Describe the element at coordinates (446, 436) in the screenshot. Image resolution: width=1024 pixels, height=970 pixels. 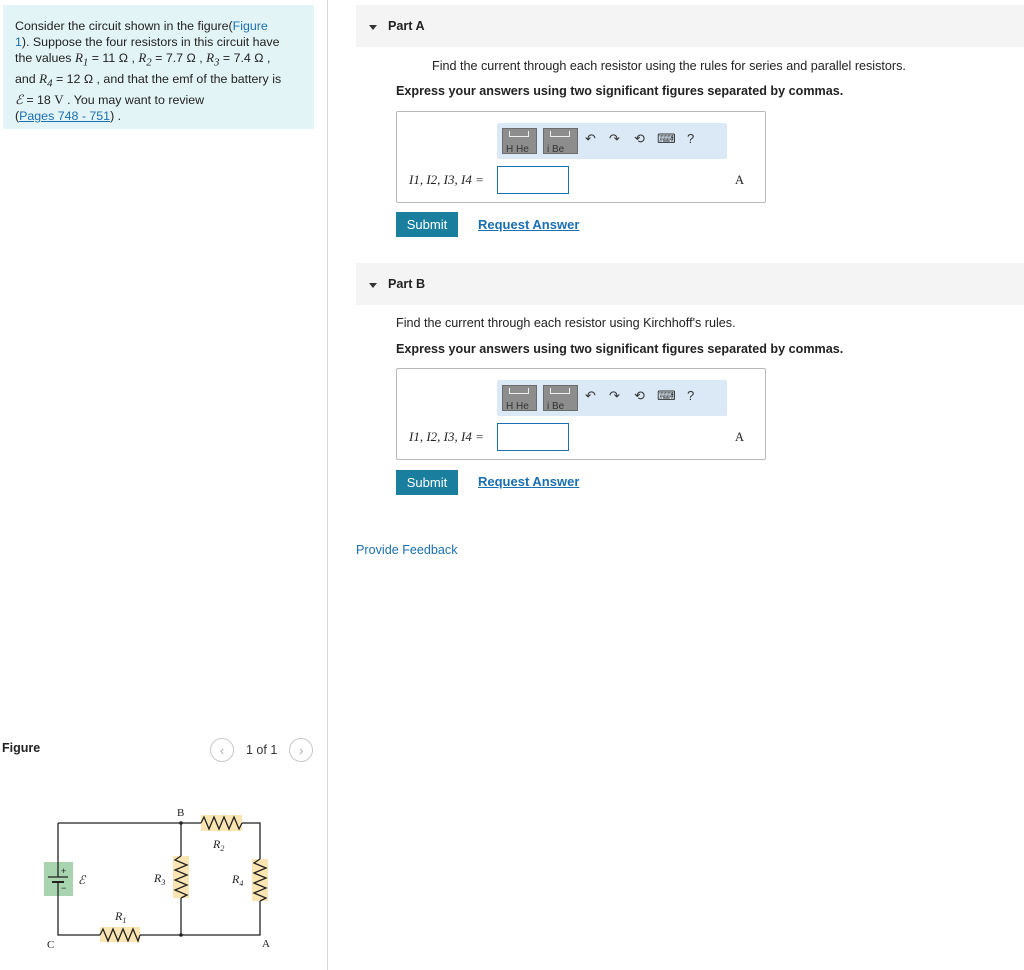
I see `part-b-answer-label: I1, I2, I3, I4 =` at that location.